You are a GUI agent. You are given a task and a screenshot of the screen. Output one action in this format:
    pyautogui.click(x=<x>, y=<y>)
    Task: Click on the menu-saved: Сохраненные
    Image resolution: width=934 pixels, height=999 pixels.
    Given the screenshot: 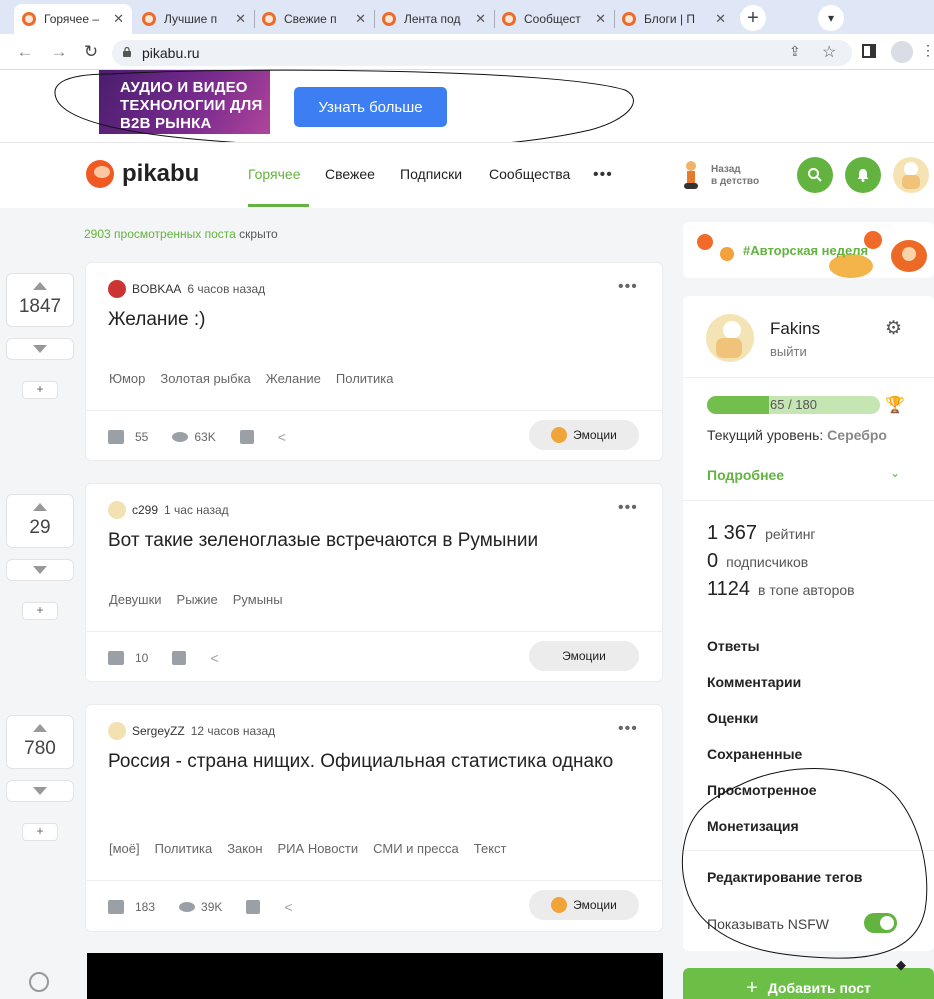 What is the action you would take?
    pyautogui.click(x=754, y=754)
    